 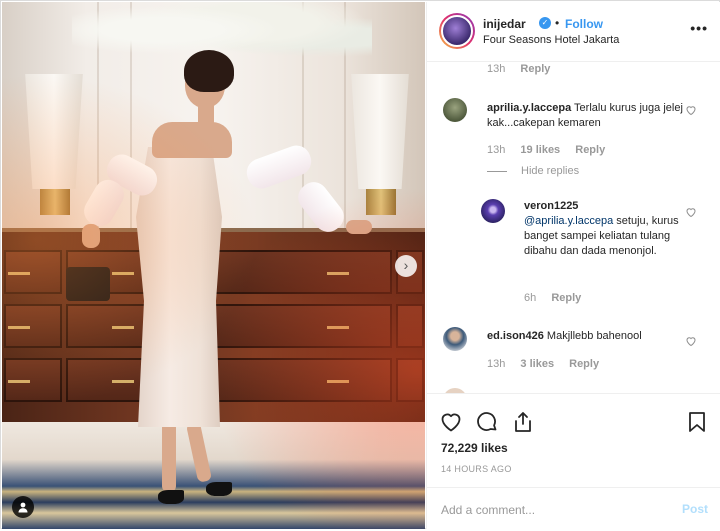 What do you see at coordinates (568, 221) in the screenshot?
I see `comment-mention: @aprilia.y.laccepa` at bounding box center [568, 221].